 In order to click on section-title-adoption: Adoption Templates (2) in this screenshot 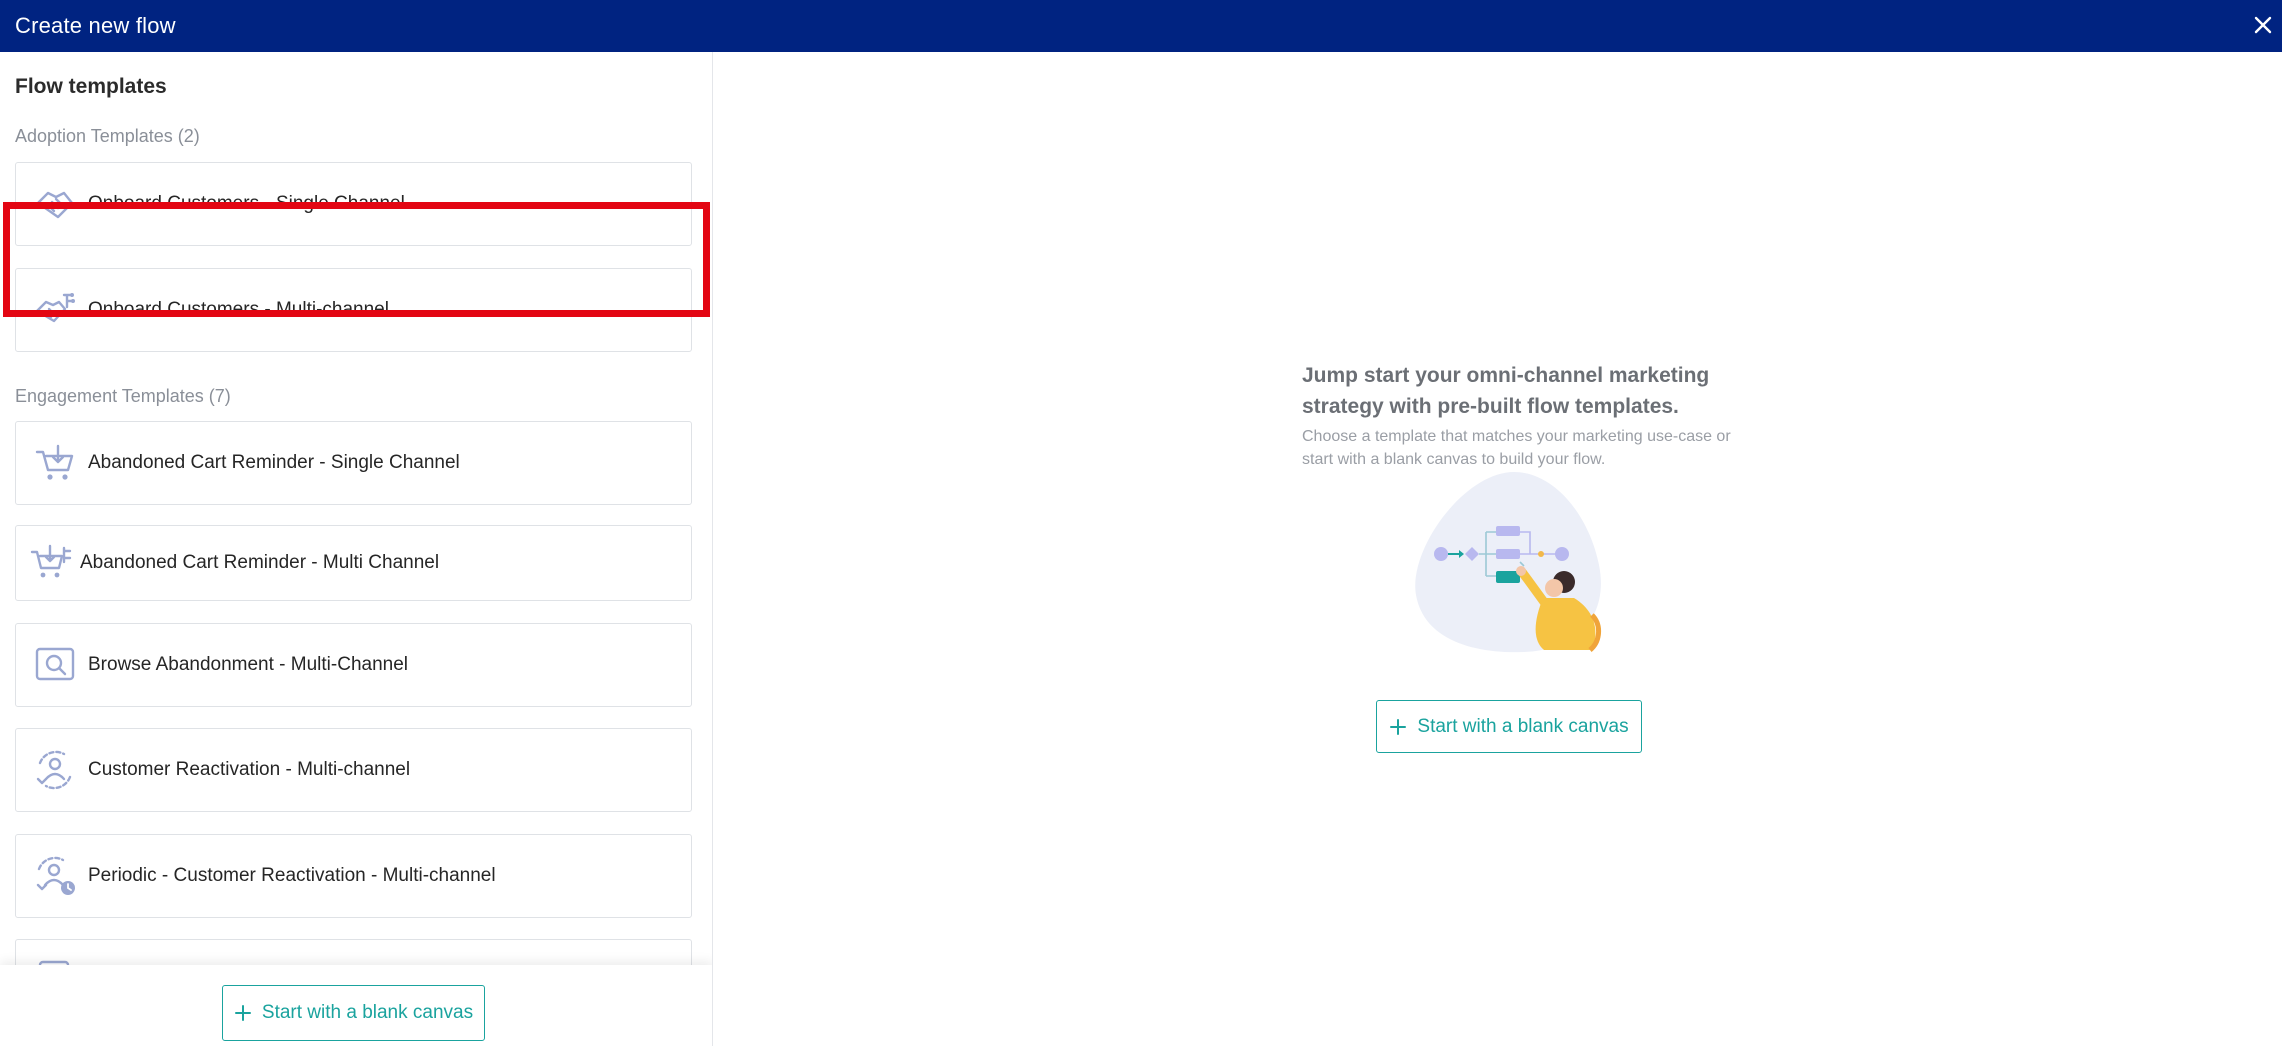, I will do `click(107, 136)`.